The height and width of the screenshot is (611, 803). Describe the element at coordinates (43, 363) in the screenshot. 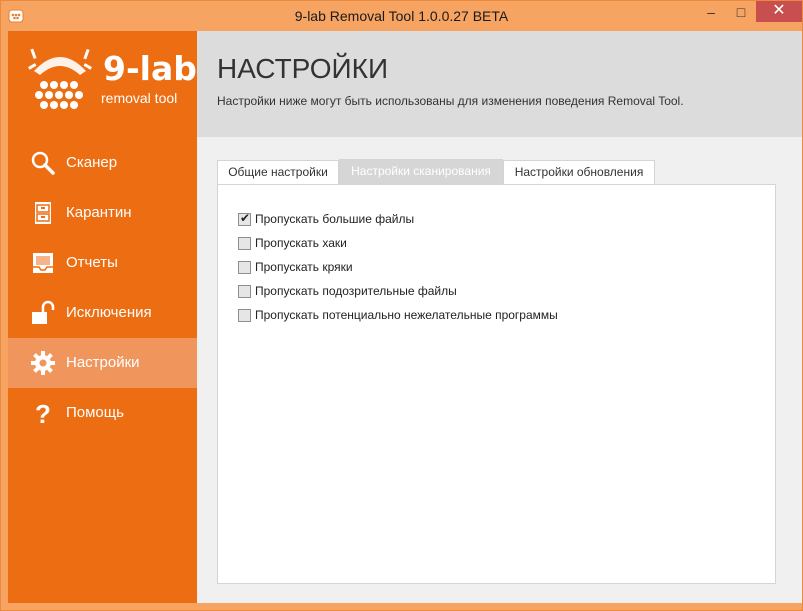

I see `gear-icon` at that location.